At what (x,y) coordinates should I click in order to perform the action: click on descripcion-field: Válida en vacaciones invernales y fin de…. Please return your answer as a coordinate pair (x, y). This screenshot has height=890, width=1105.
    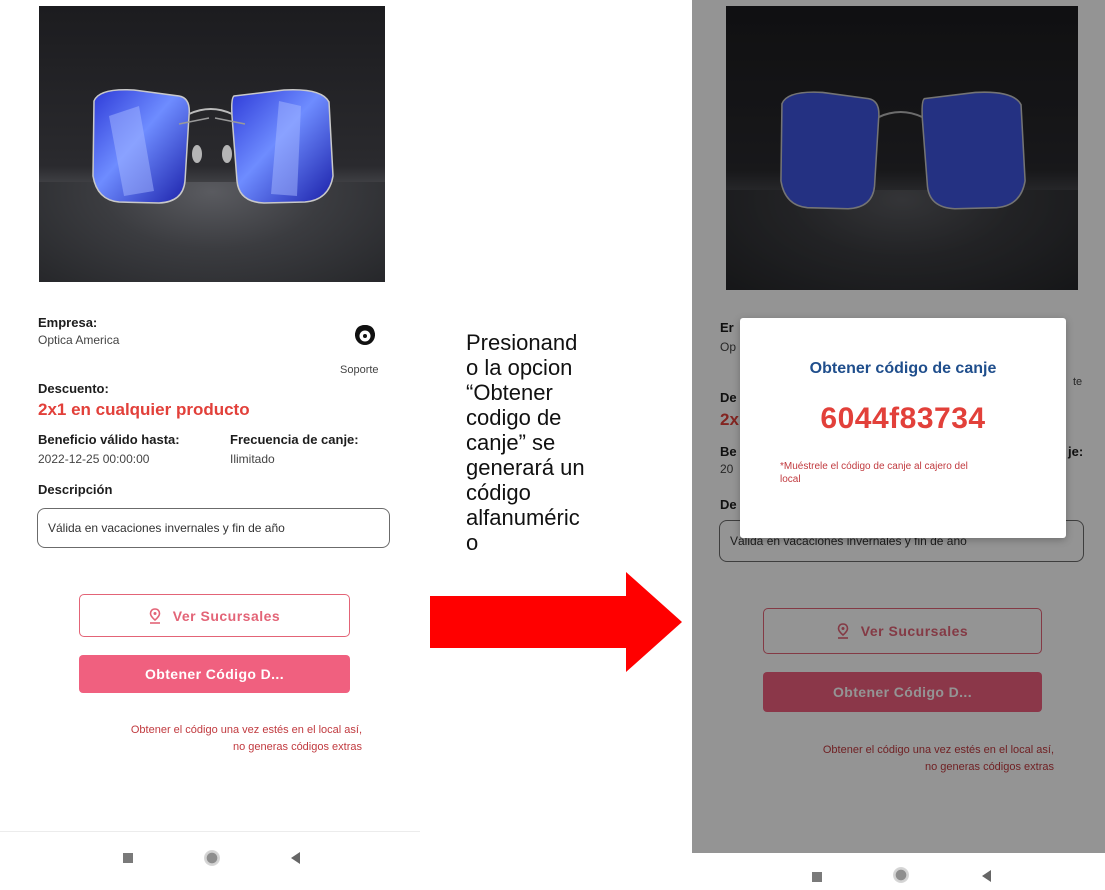
    Looking at the image, I should click on (213, 528).